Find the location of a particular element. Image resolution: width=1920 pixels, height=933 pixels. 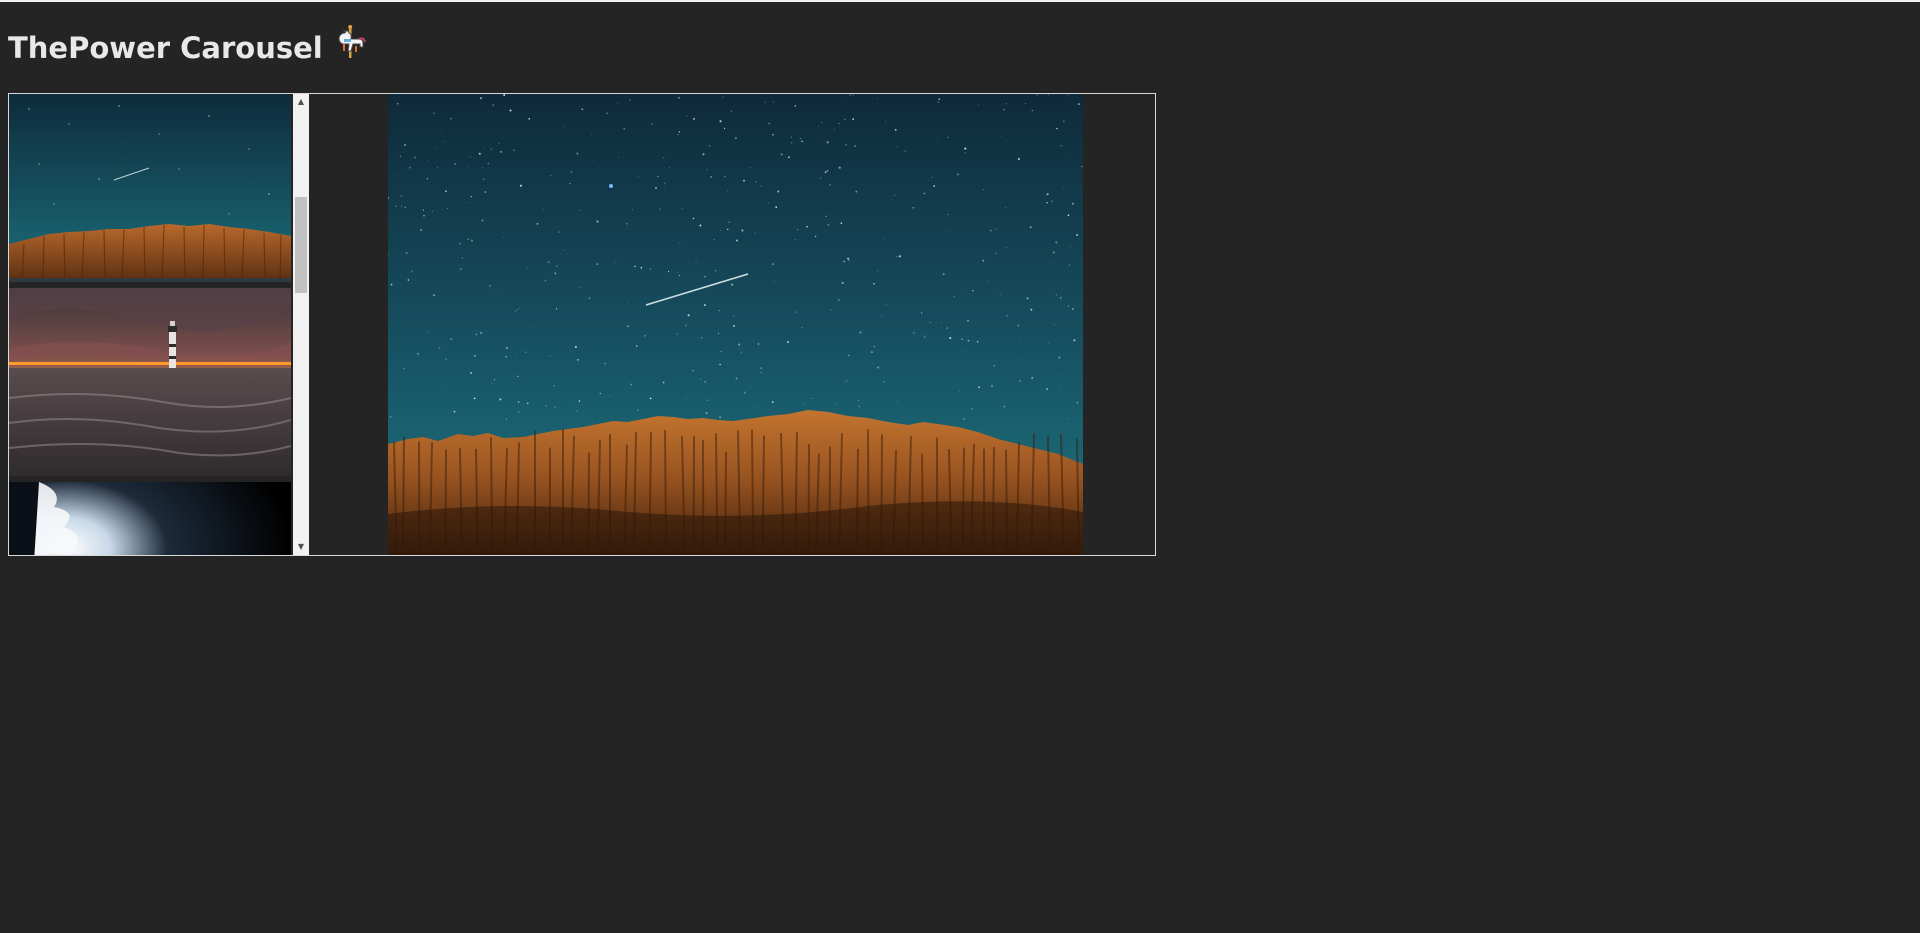

thumbnail-night-sky-cliffs is located at coordinates (150, 188).